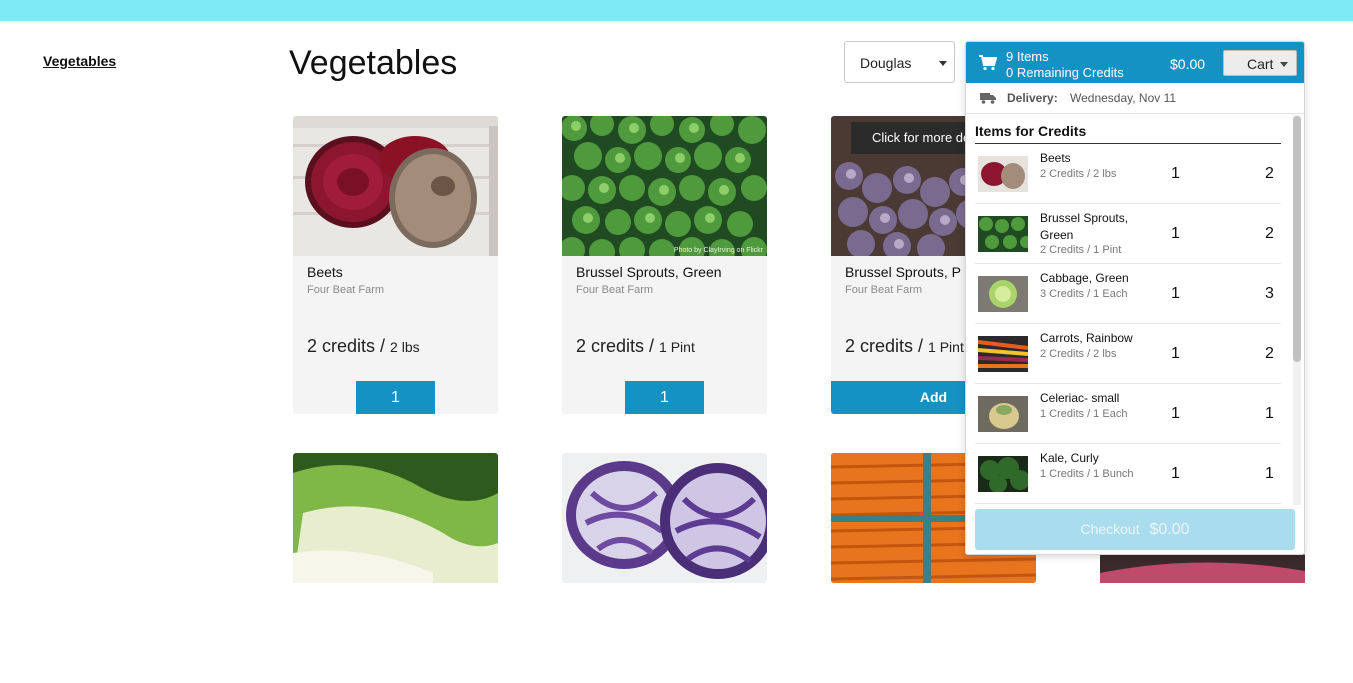  I want to click on cart-item-name: Cabbage, Green, so click(1084, 278).